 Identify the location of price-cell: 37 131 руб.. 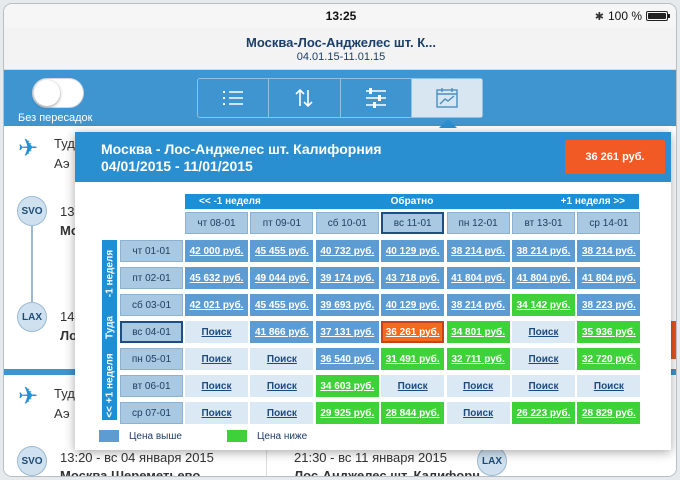
(347, 332).